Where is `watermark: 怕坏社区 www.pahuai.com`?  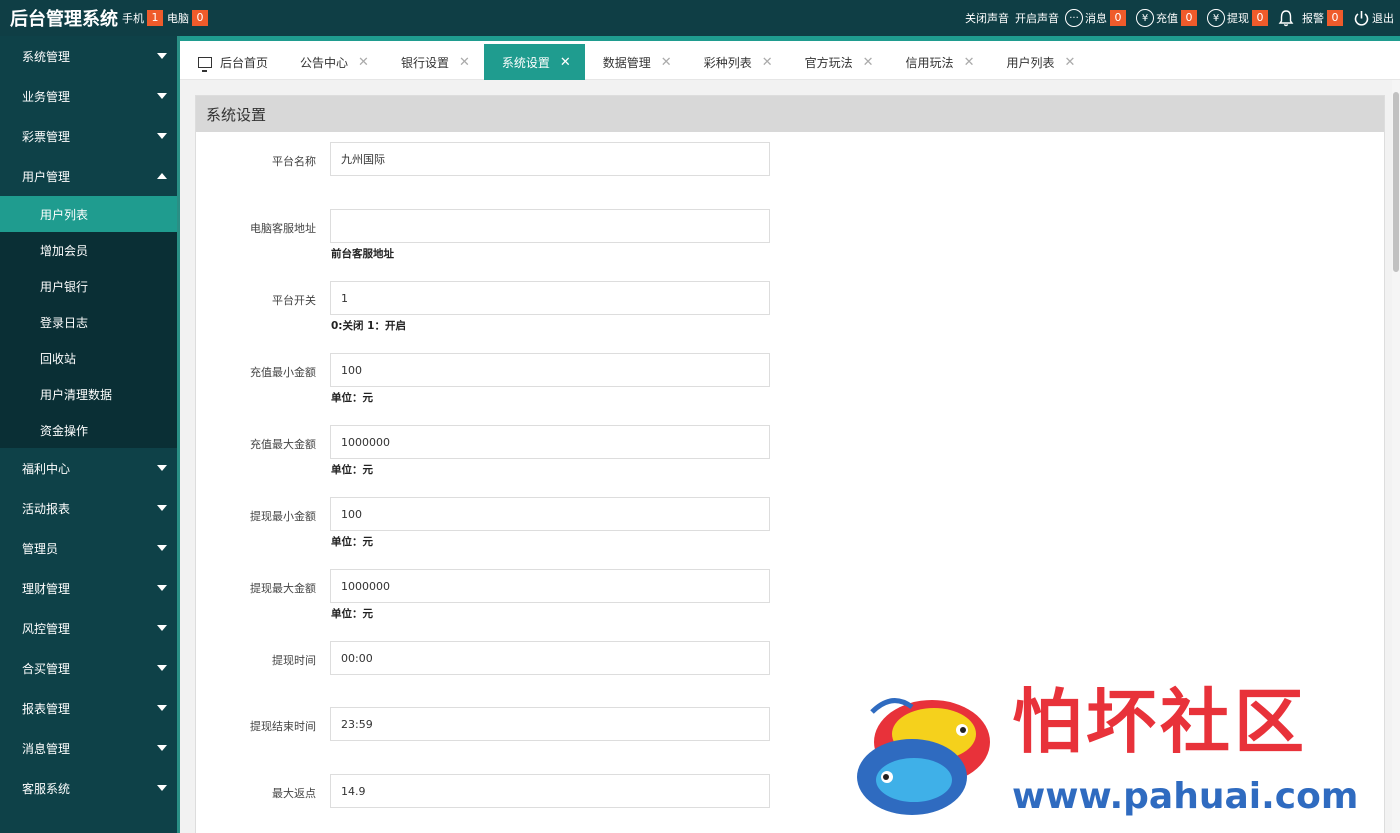 watermark: 怕坏社区 www.pahuai.com is located at coordinates (1122, 752).